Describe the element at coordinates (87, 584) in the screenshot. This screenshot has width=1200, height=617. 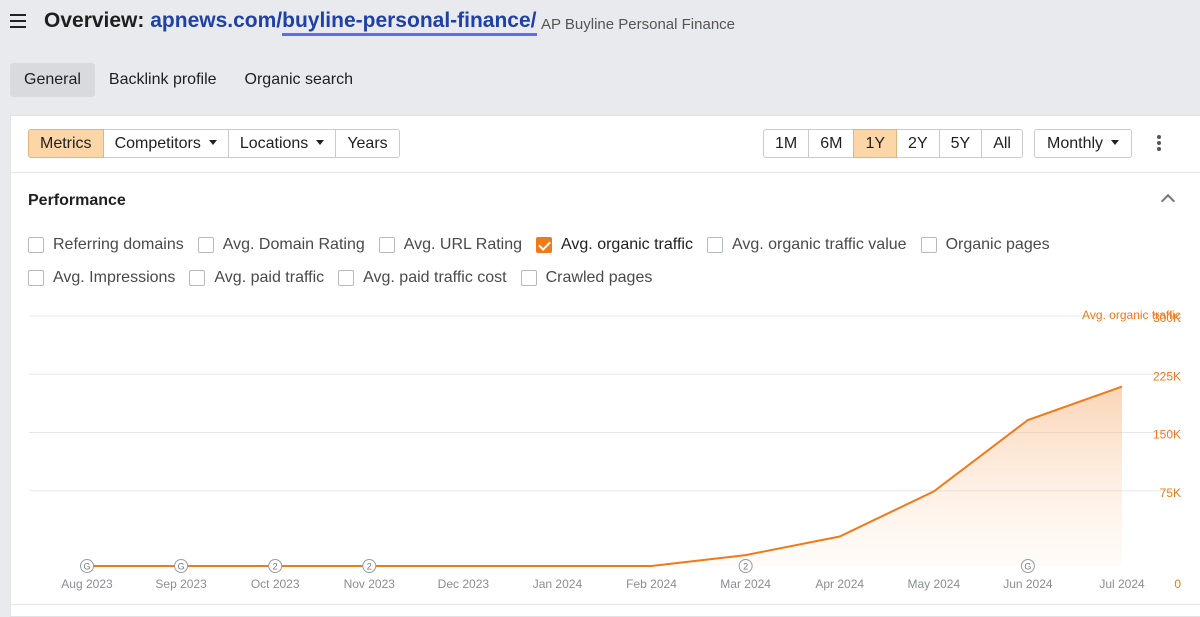
I see `x-tick-label: Aug 2023` at that location.